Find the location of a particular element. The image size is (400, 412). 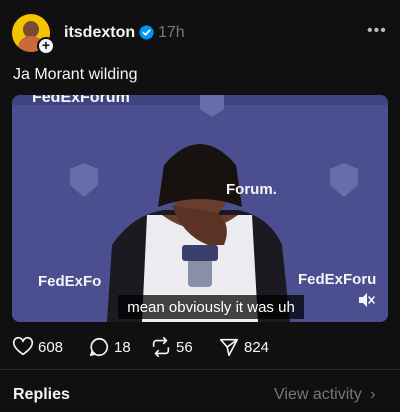

chevron-right-icon: › is located at coordinates (373, 394).